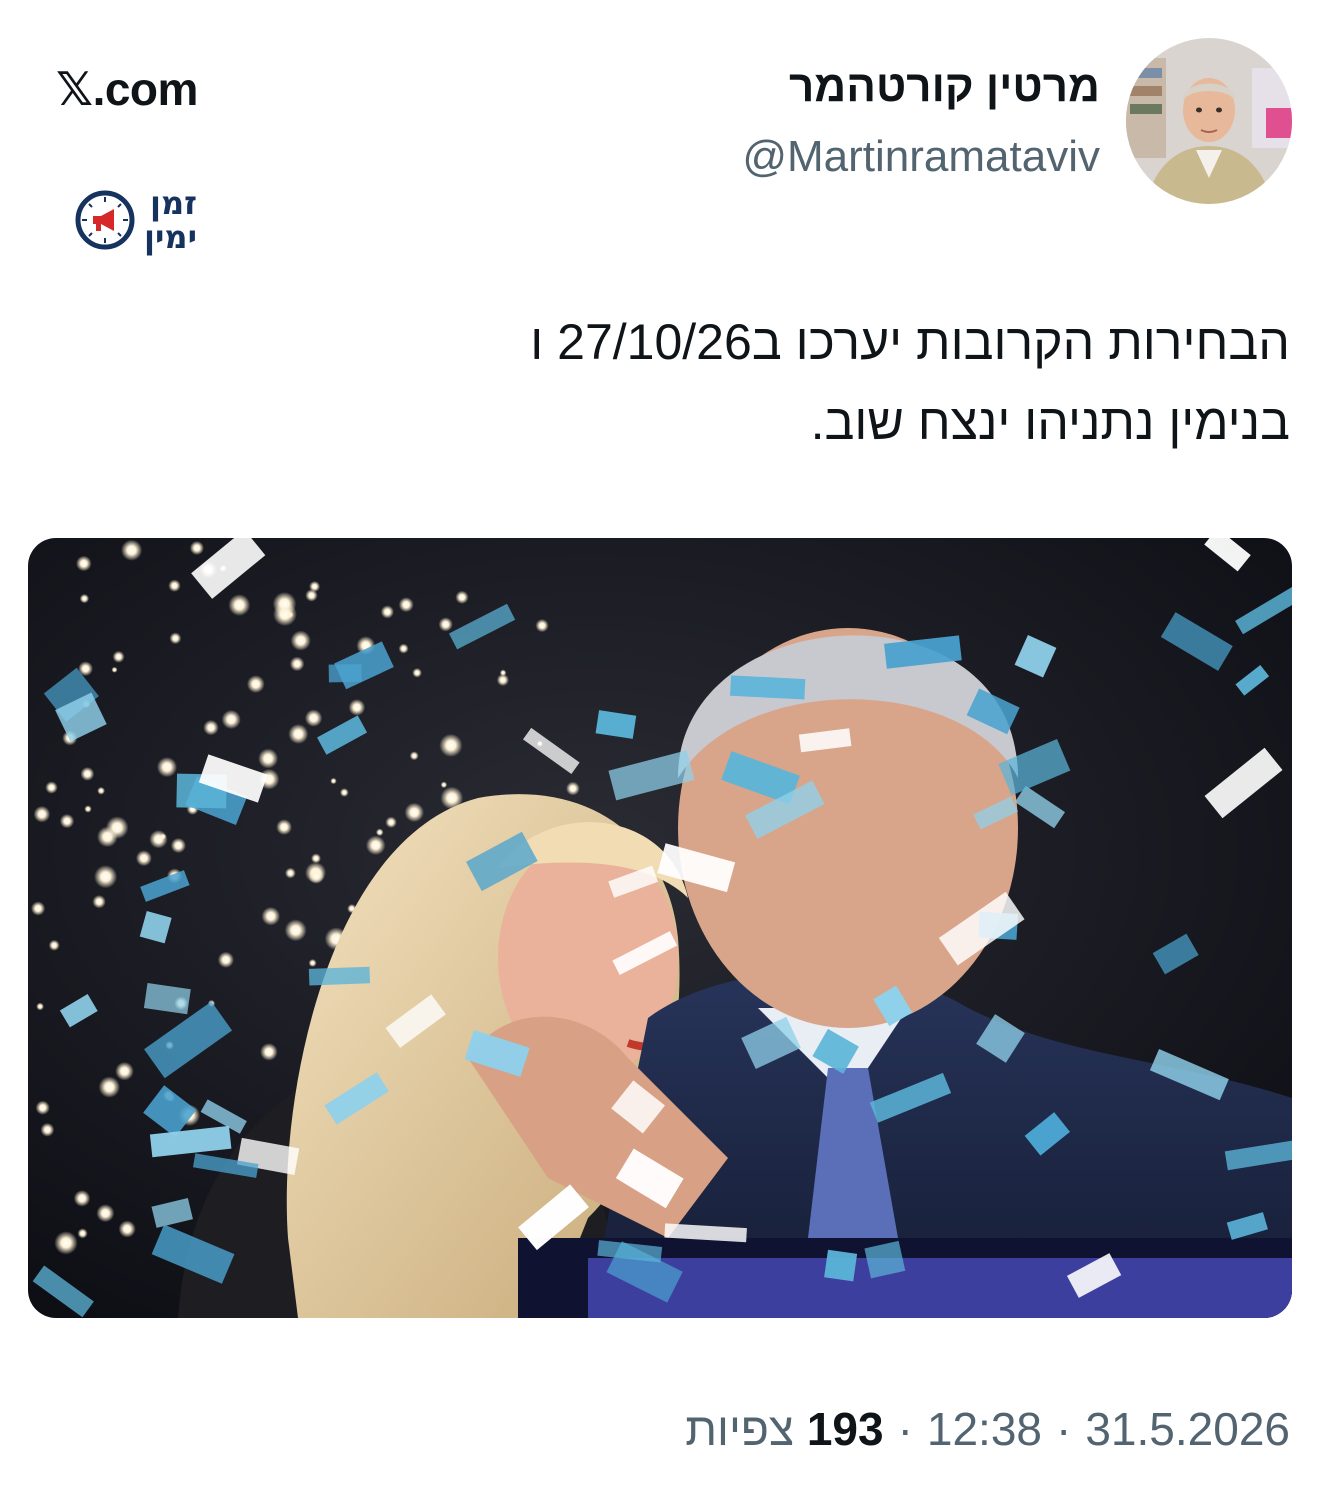  Describe the element at coordinates (170, 220) in the screenshot. I see `brand-wordmark: זמן ימין` at that location.